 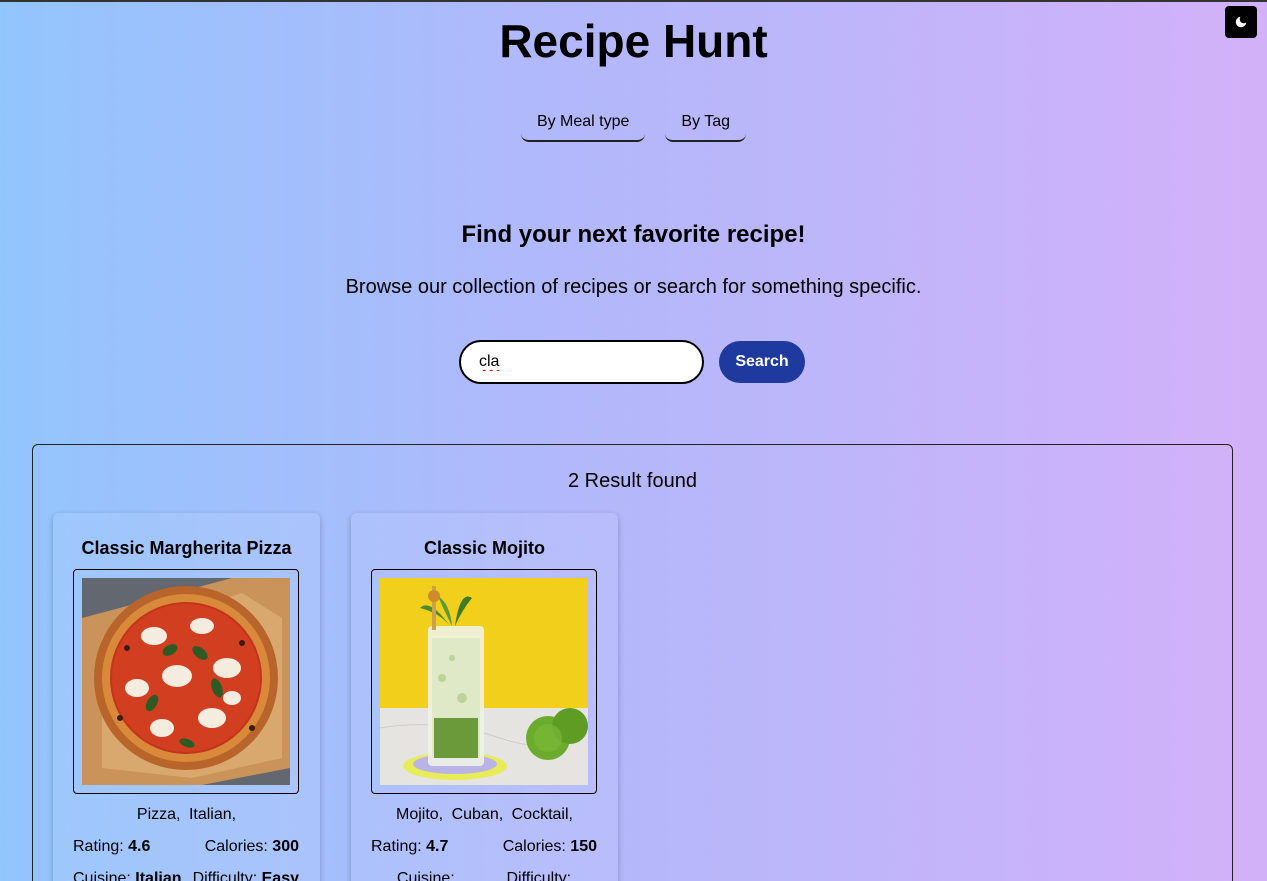 What do you see at coordinates (633, 41) in the screenshot?
I see `page-title: Recipe Hunt` at bounding box center [633, 41].